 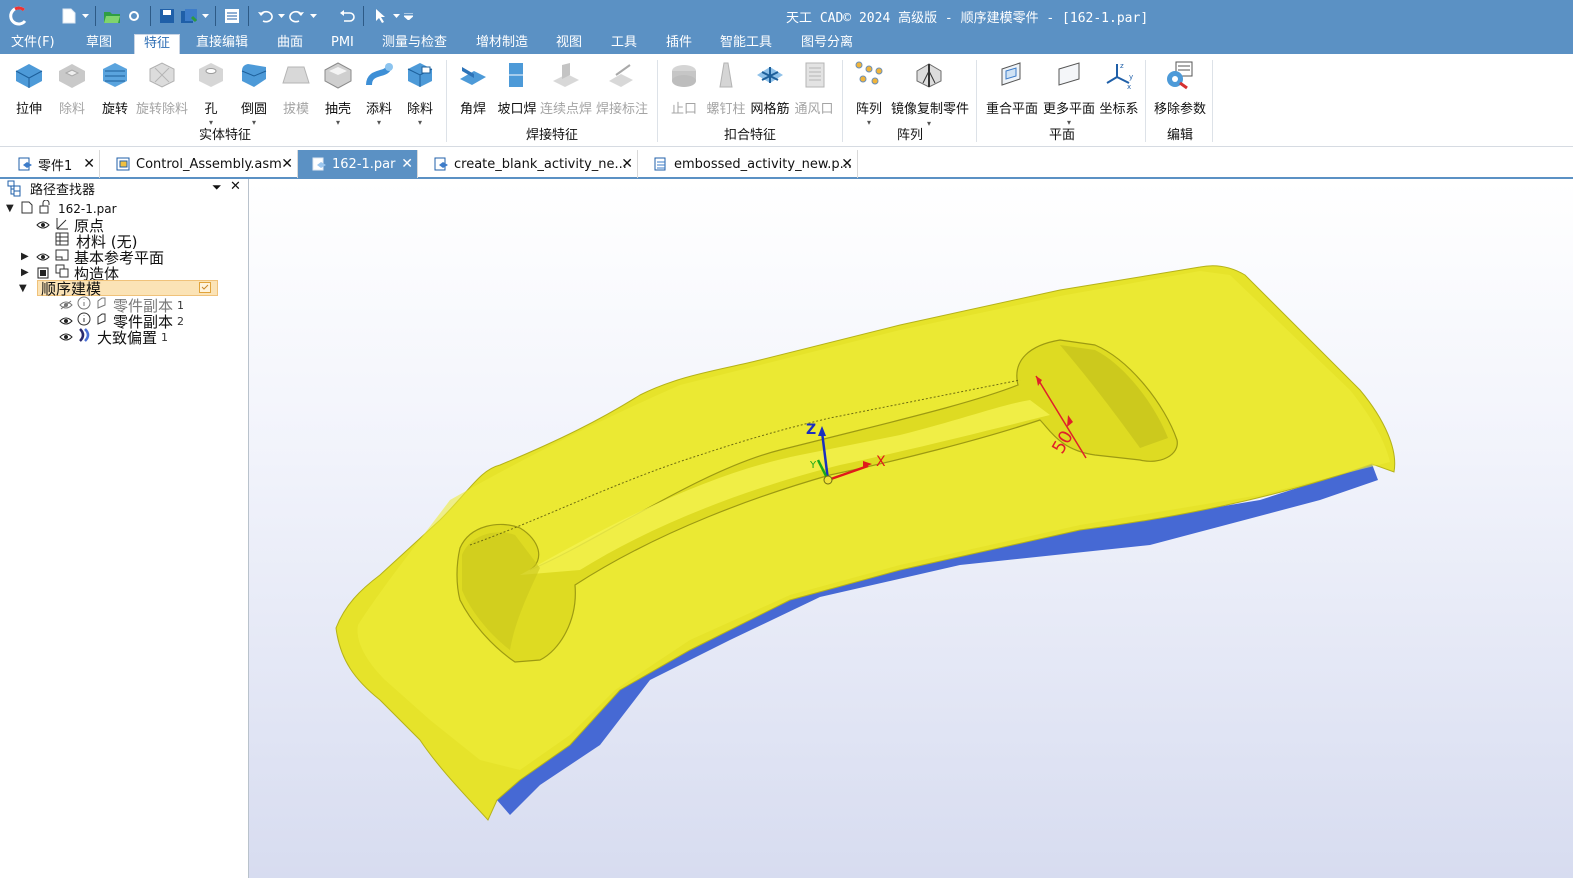 What do you see at coordinates (1119, 88) in the screenshot?
I see `coordinate-system-button: zyx 坐标系` at bounding box center [1119, 88].